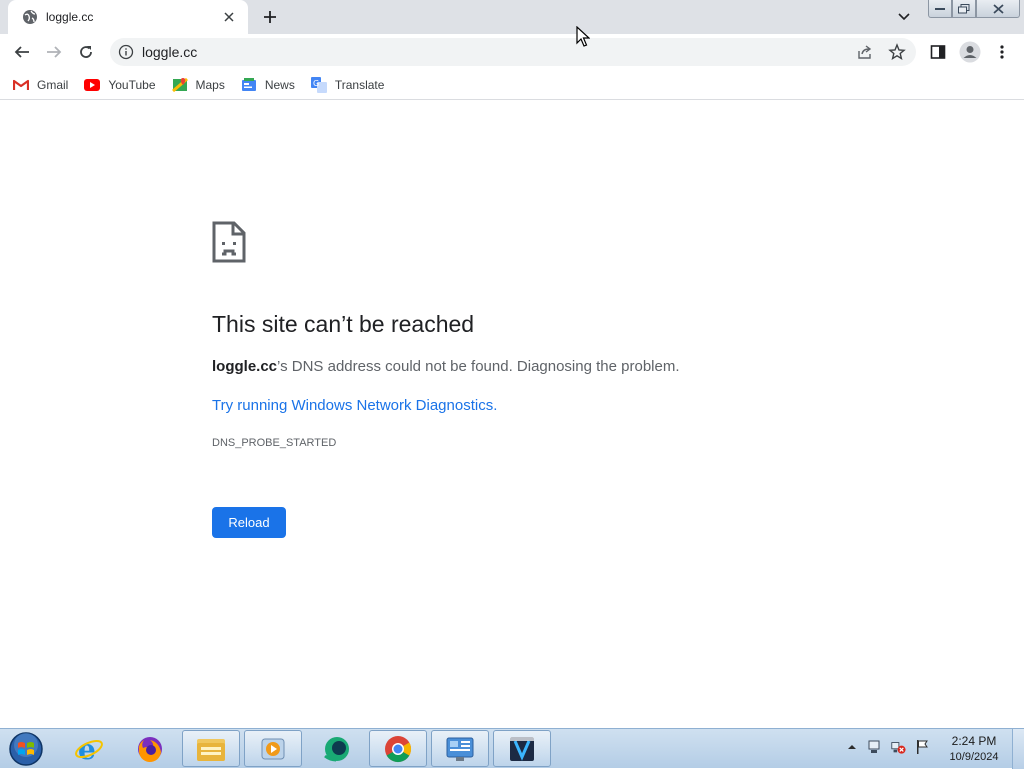 This screenshot has height=769, width=1024. Describe the element at coordinates (274, 443) in the screenshot. I see `error-code: DNS_PROBE_STARTED` at that location.